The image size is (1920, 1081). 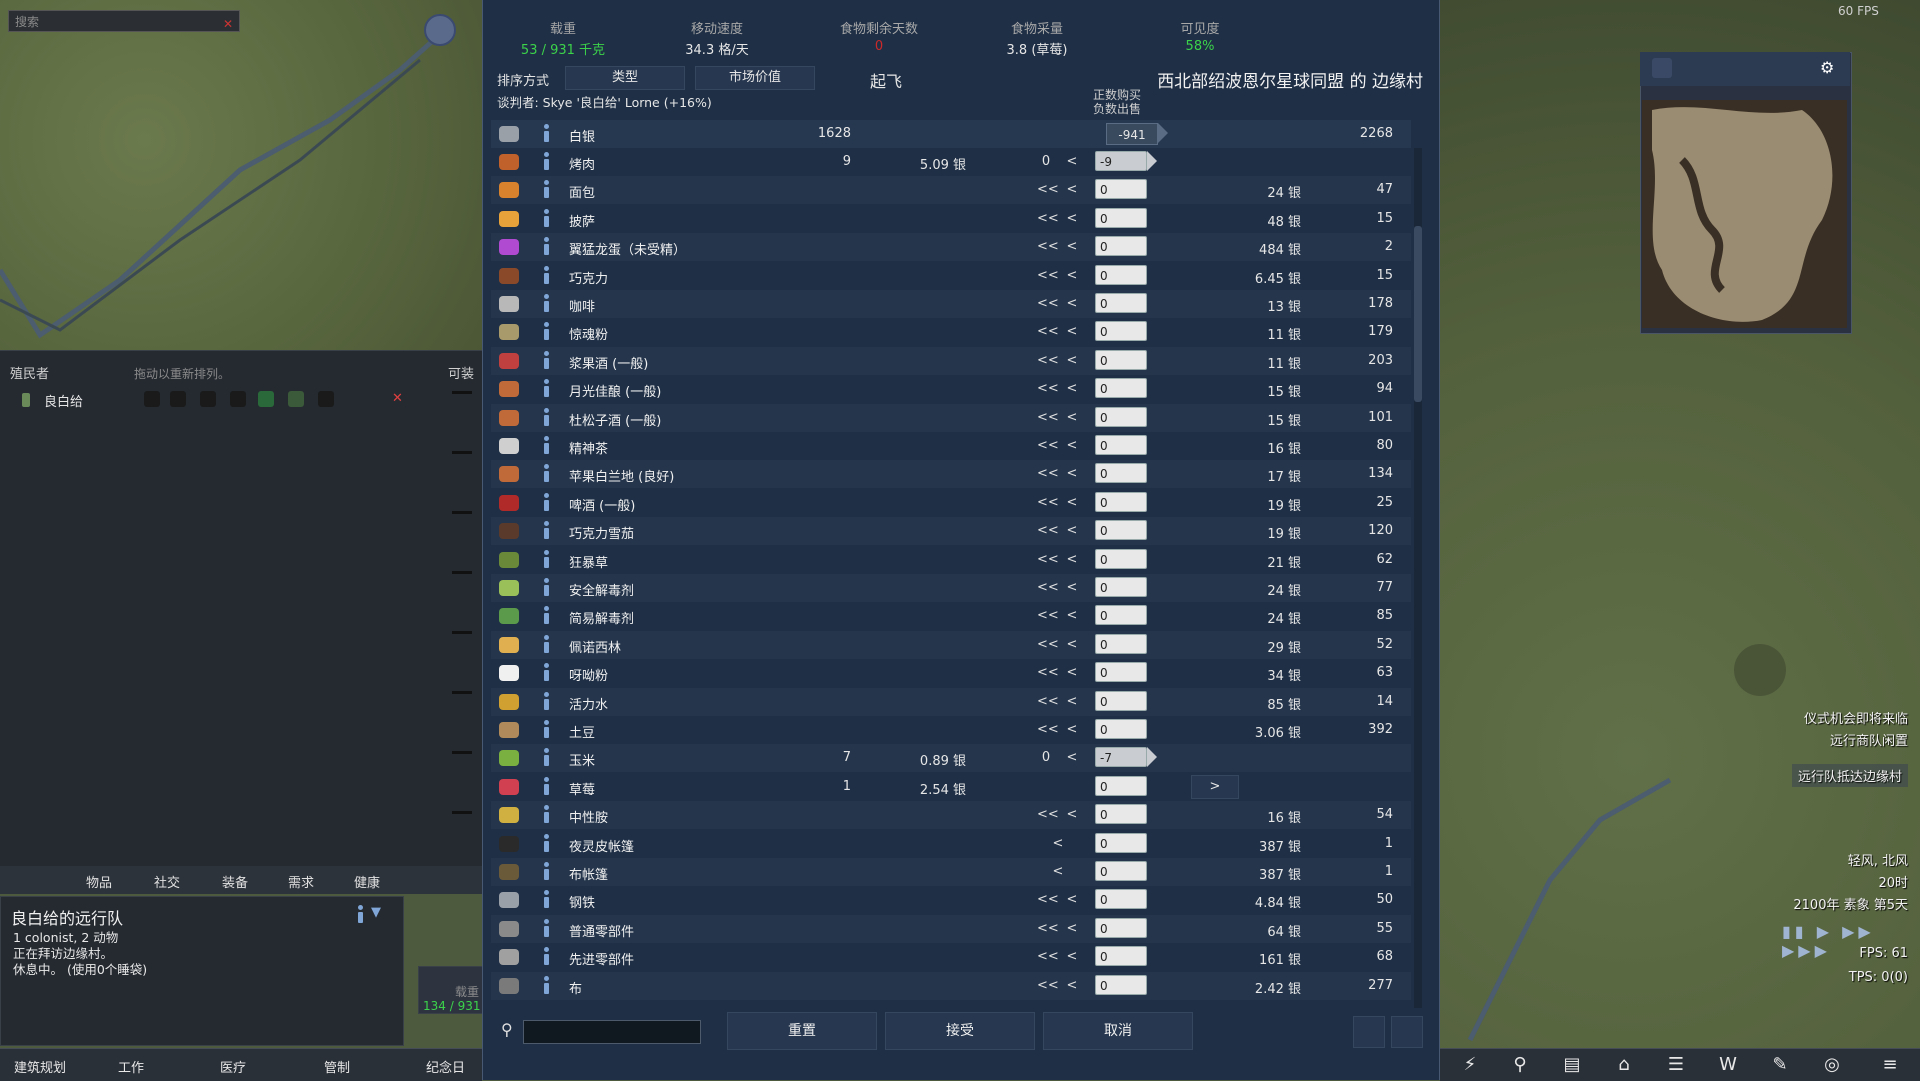 What do you see at coordinates (208, 399) in the screenshot?
I see `glove-icon` at bounding box center [208, 399].